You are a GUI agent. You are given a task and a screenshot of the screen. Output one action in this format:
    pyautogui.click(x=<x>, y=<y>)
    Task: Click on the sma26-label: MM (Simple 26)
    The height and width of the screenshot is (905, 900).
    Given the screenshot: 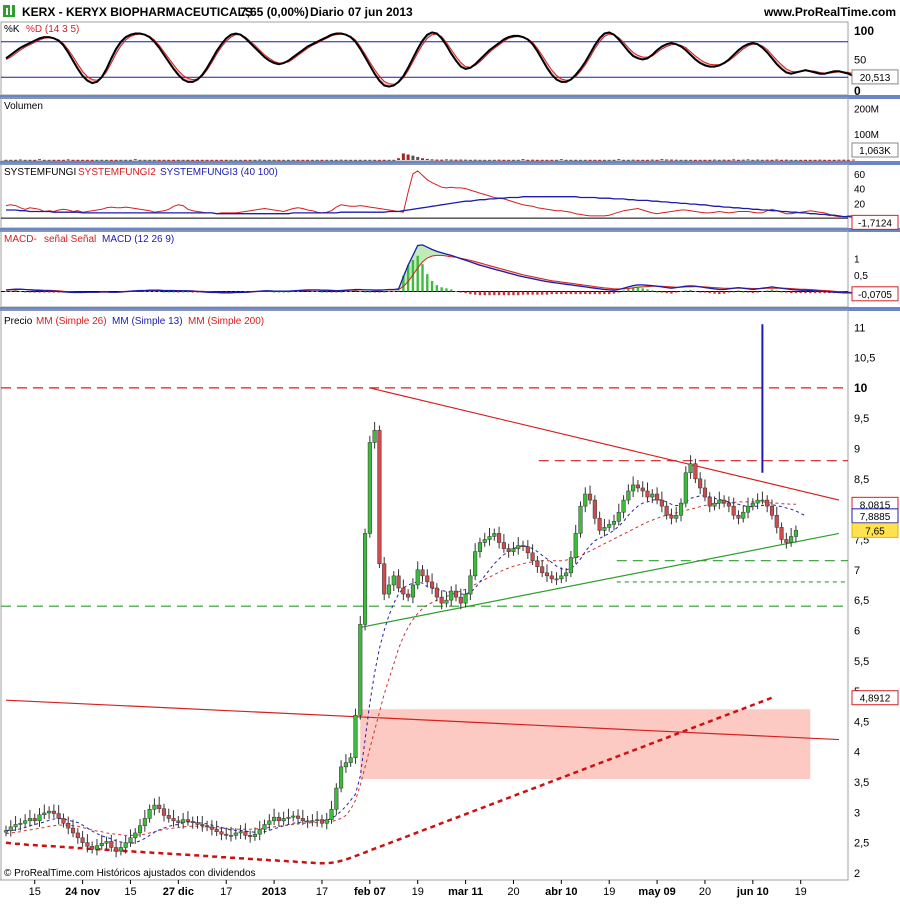 What is the action you would take?
    pyautogui.click(x=71, y=321)
    